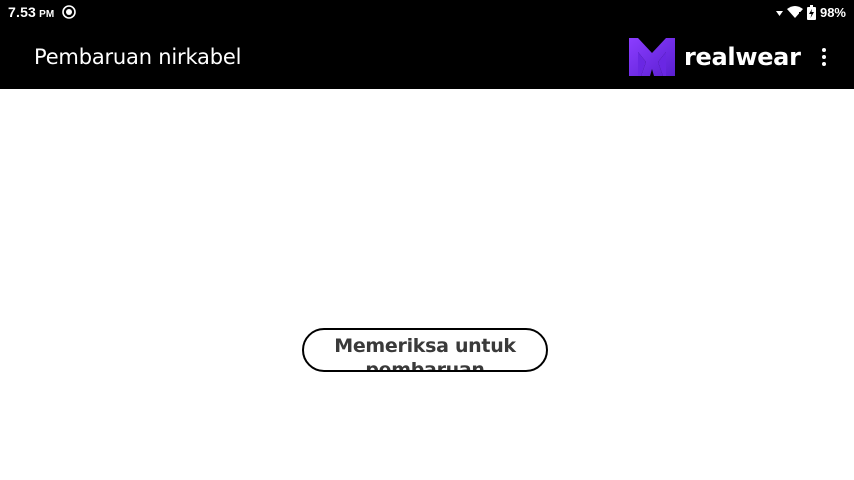 This screenshot has width=854, height=480. Describe the element at coordinates (22, 12) in the screenshot. I see `status-time-value: 7.53` at that location.